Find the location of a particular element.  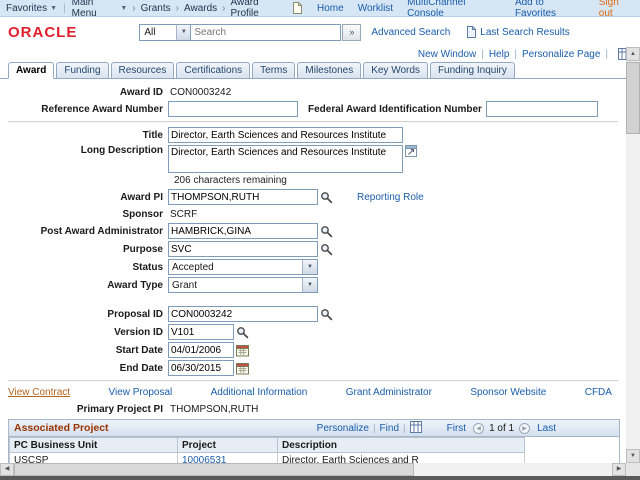

associated-project-title: Associated Project is located at coordinates (61, 428).